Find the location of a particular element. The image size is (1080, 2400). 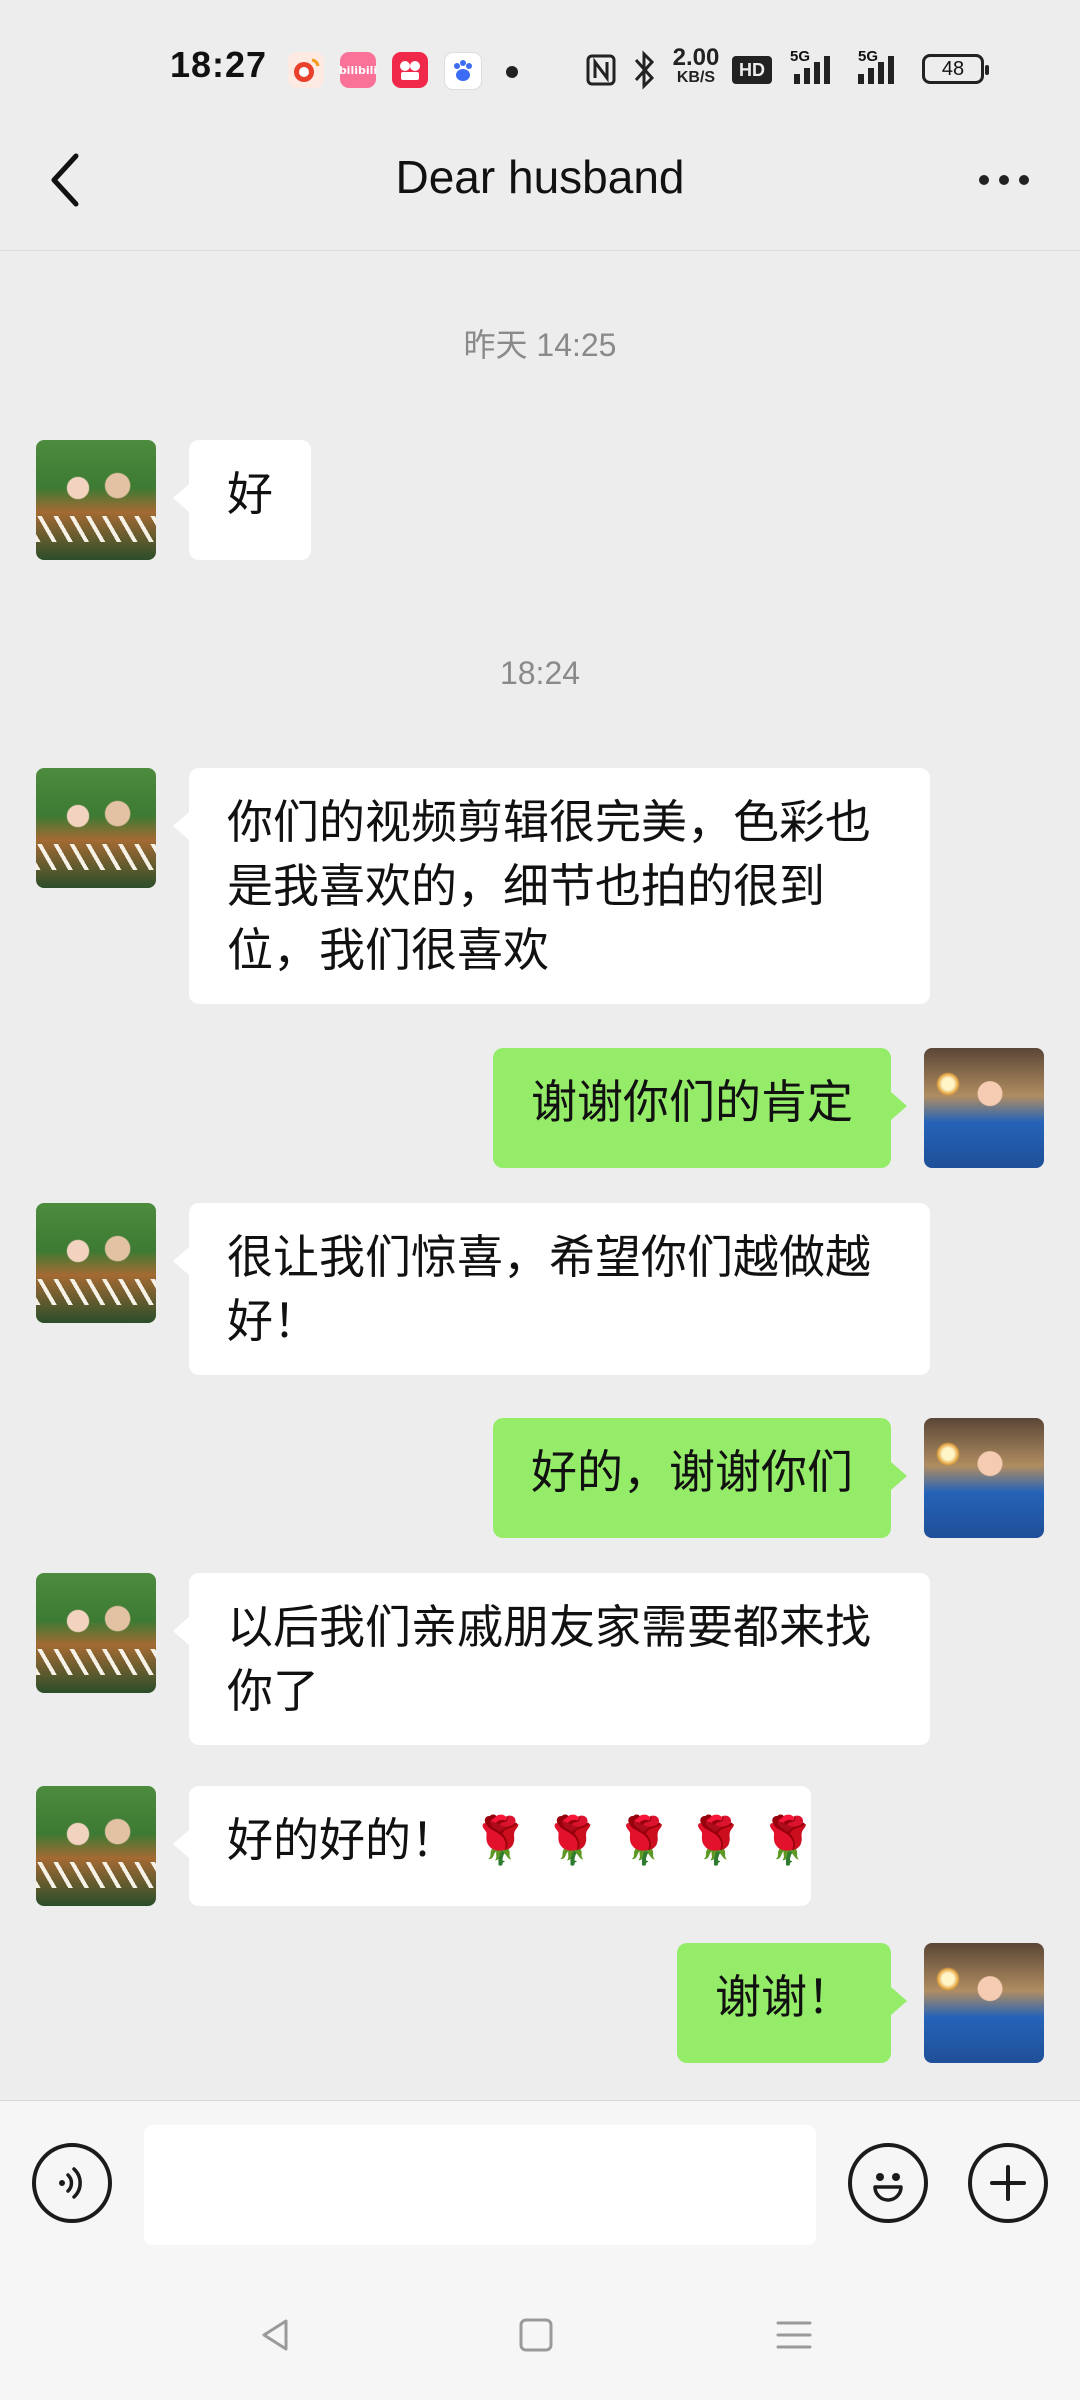

network-speed: 2.00 KB/S is located at coordinates (696, 65).